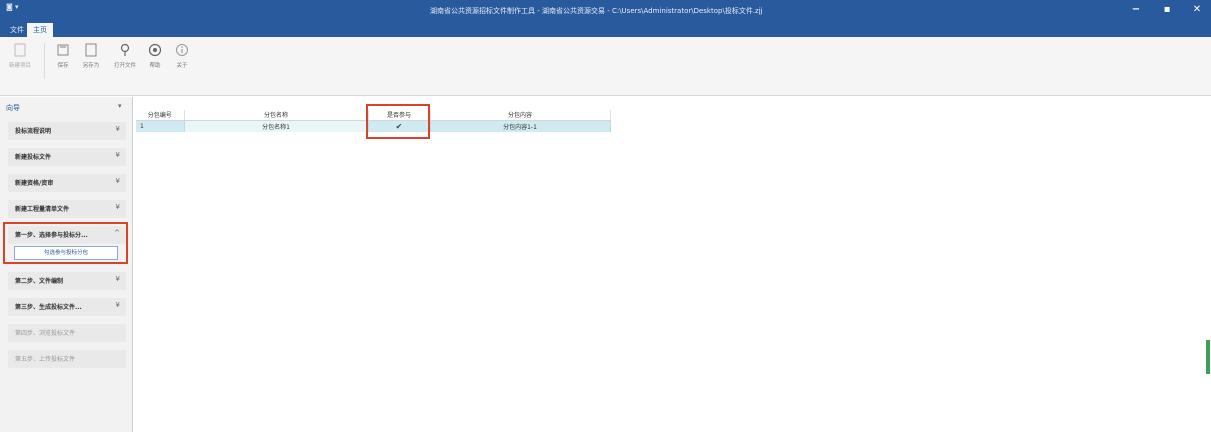 The width and height of the screenshot is (1211, 432). I want to click on sidebar-title: 向导, so click(13, 108).